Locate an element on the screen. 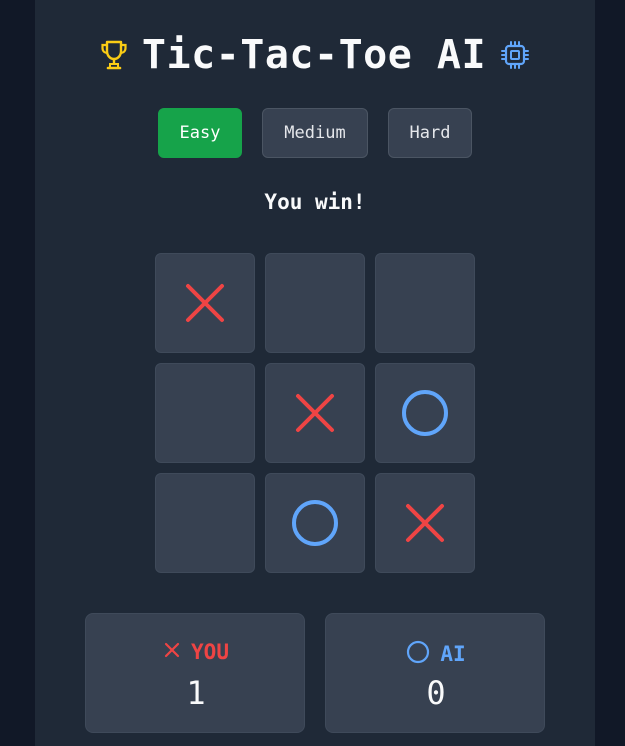  o-icon is located at coordinates (418, 654).